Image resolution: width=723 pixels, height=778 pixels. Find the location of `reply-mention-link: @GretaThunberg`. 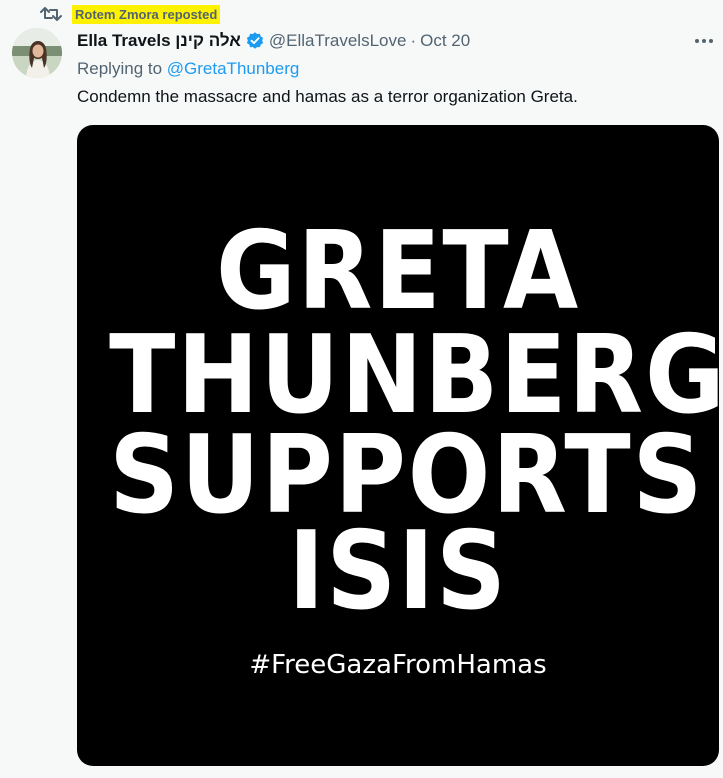

reply-mention-link: @GretaThunberg is located at coordinates (233, 68).